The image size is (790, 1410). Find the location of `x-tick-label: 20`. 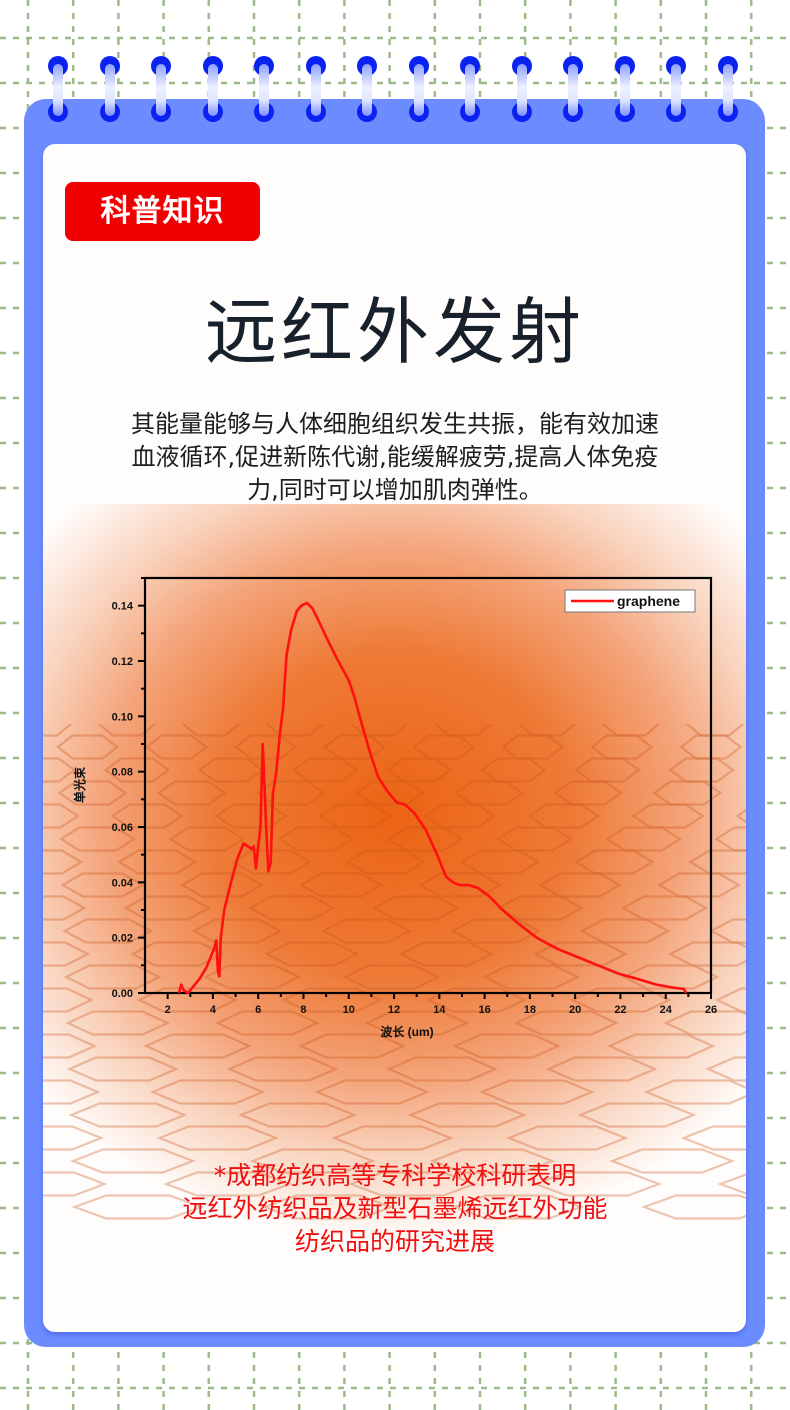

x-tick-label: 20 is located at coordinates (575, 1010).